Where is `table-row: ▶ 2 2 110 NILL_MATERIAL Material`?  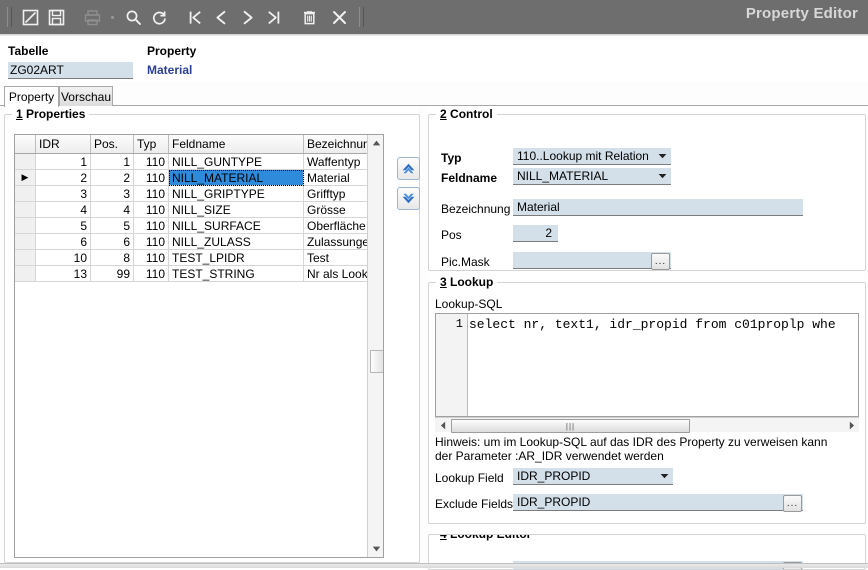 table-row: ▶ 2 2 110 NILL_MATERIAL Material is located at coordinates (199, 177).